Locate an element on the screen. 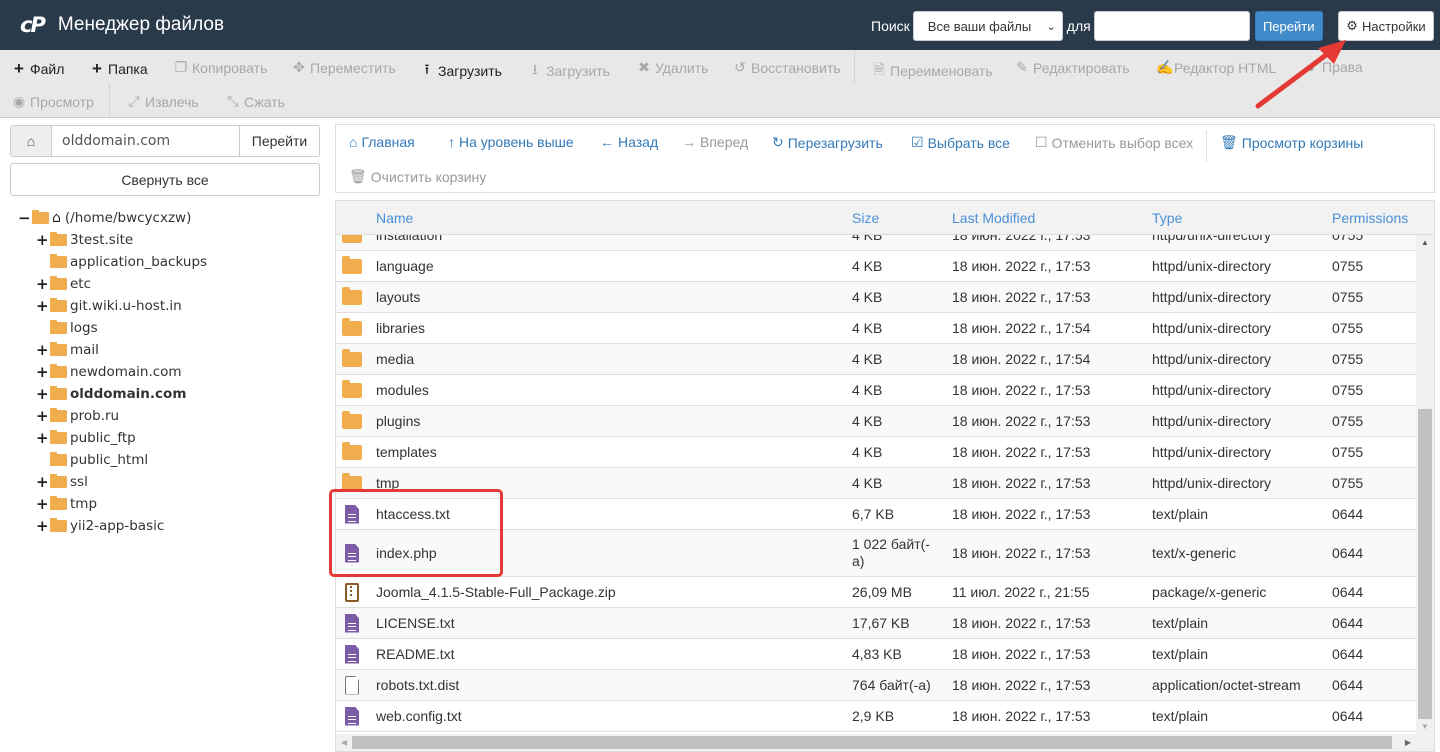  tree-item: logs is located at coordinates (112, 328).